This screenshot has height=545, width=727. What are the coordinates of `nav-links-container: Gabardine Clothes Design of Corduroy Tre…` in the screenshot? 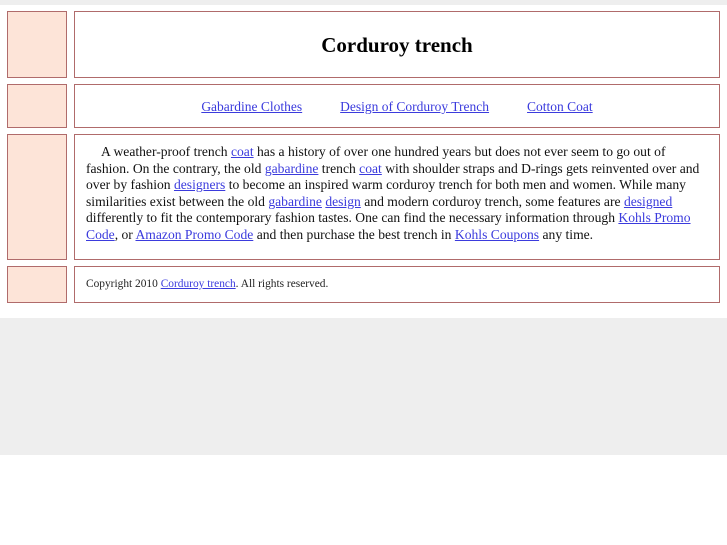 It's located at (397, 107).